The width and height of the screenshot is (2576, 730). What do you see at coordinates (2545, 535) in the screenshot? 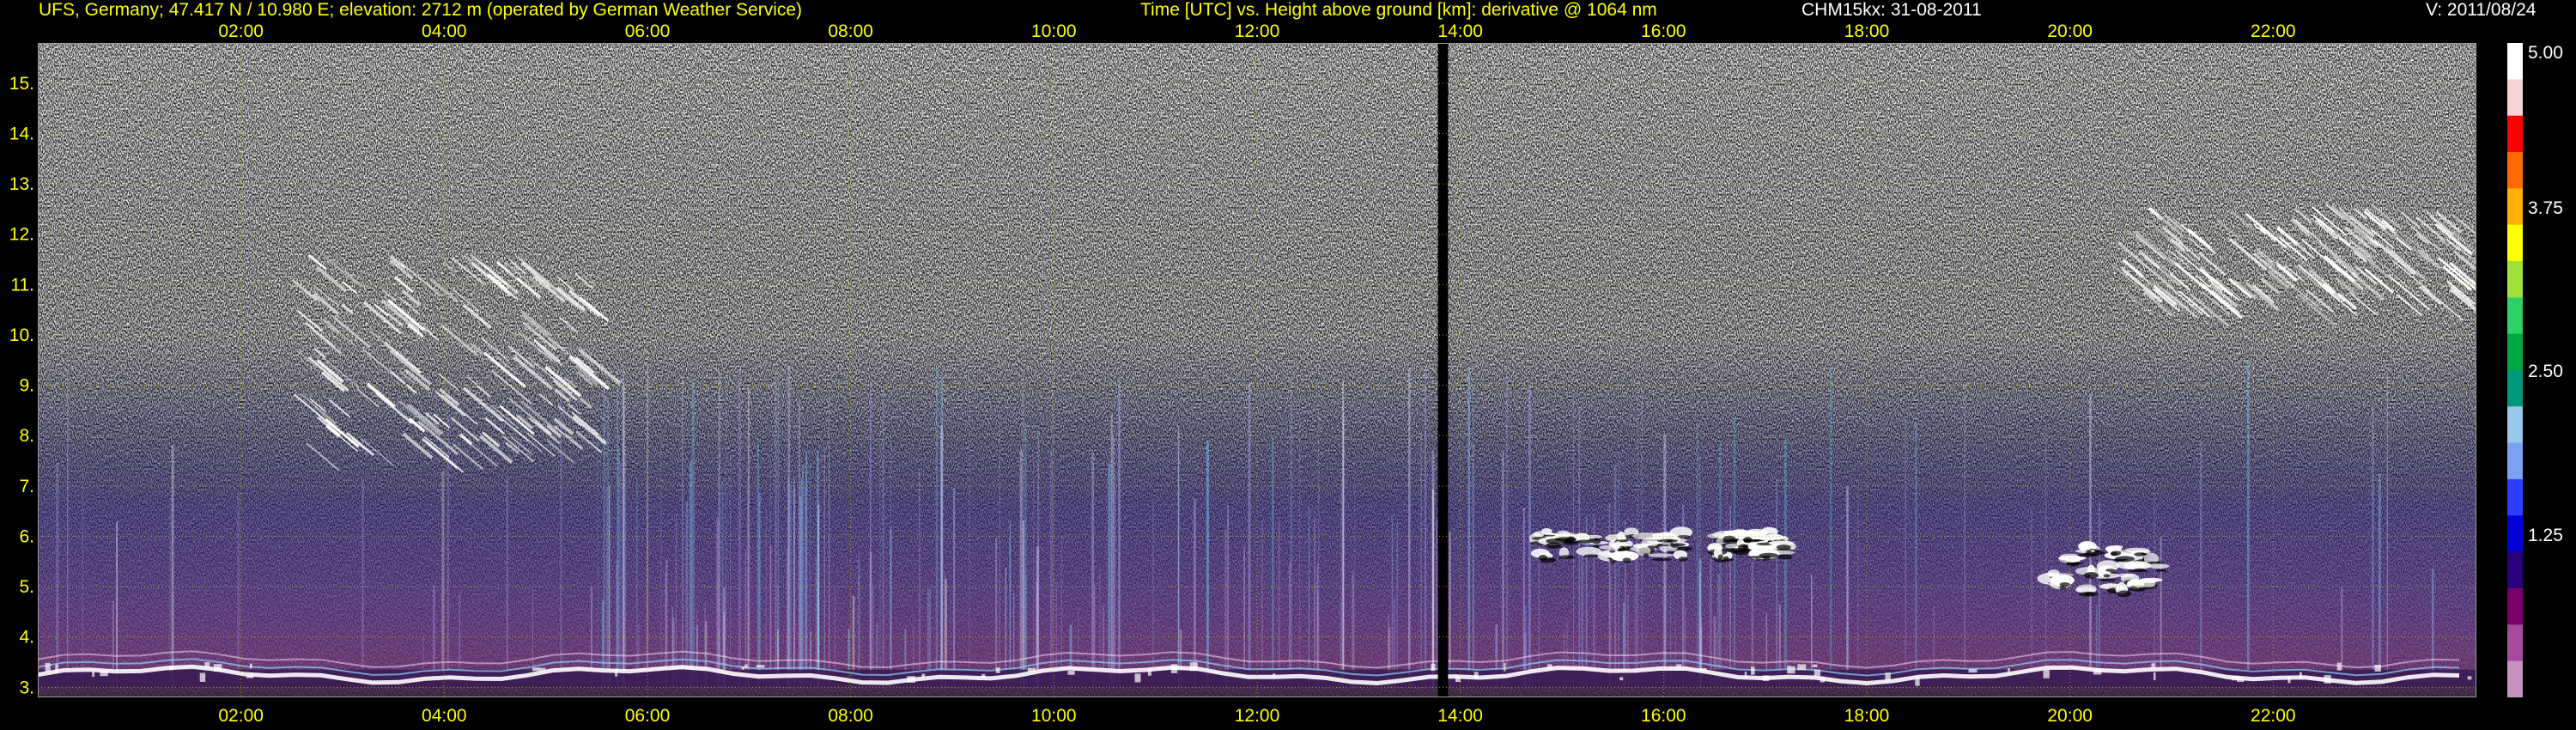
I see `colorbar-tick-label: 1.25` at bounding box center [2545, 535].